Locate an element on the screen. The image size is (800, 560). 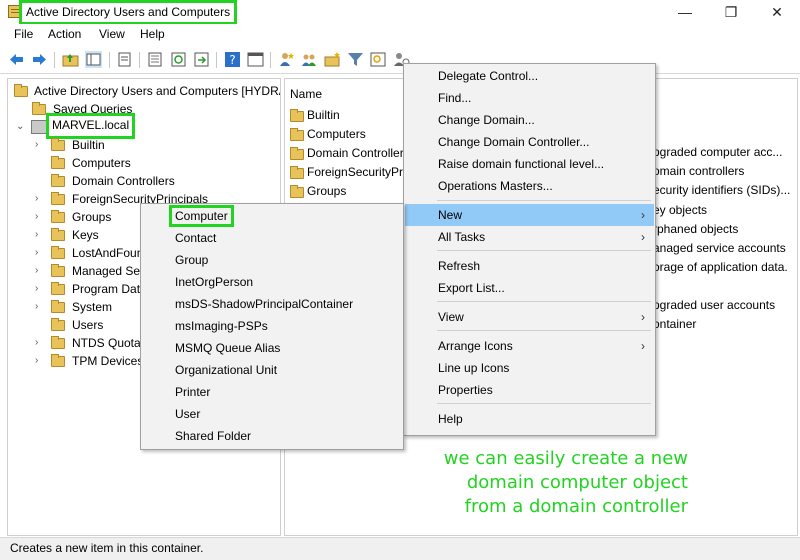
show-console-tree-icon is located at coordinates (93, 59).